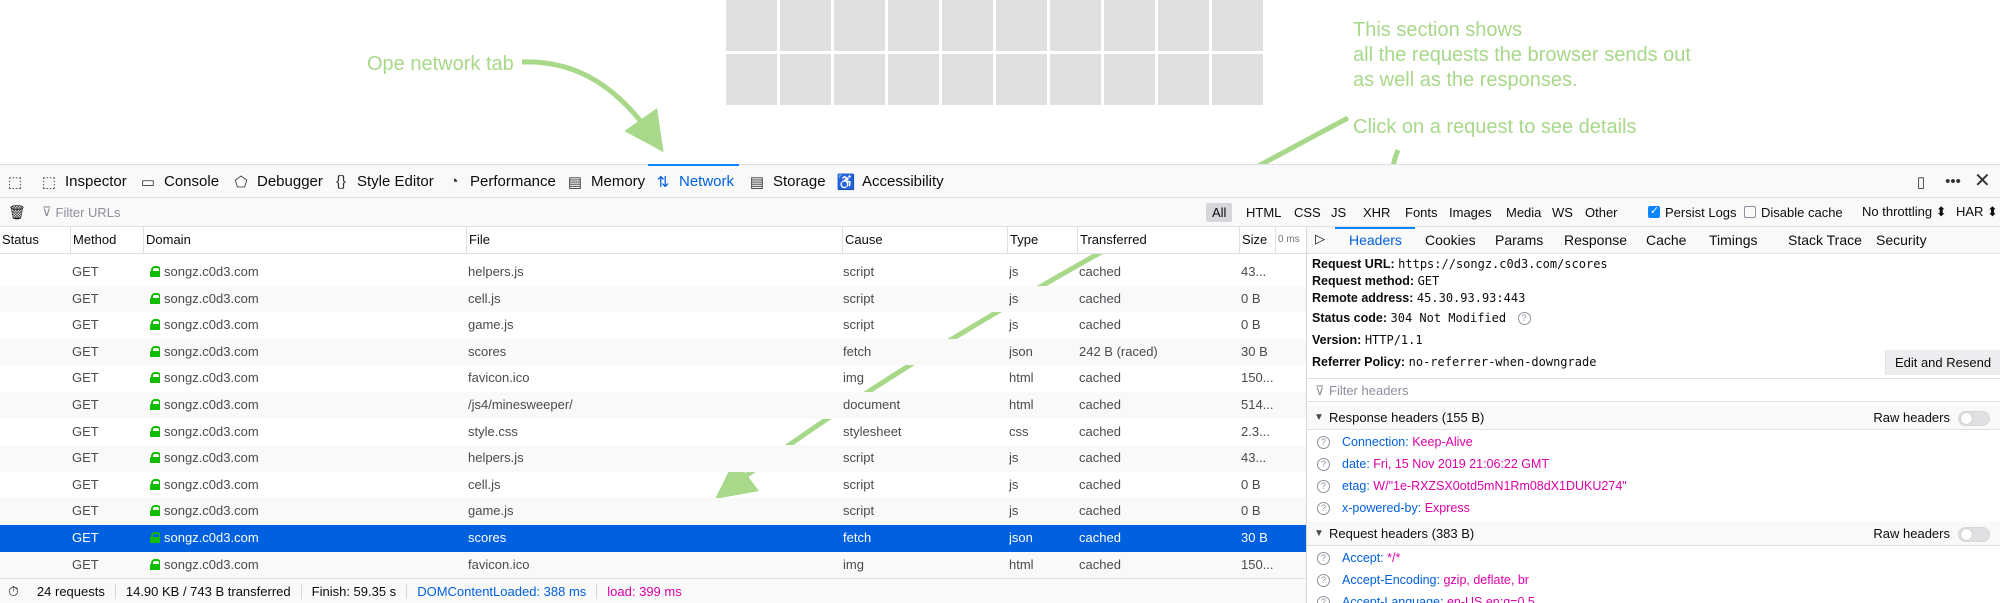 This screenshot has width=2000, height=603. Describe the element at coordinates (1653, 418) in the screenshot. I see `response-headers-section: ▼ Response headers (155 B) Raw headers` at that location.